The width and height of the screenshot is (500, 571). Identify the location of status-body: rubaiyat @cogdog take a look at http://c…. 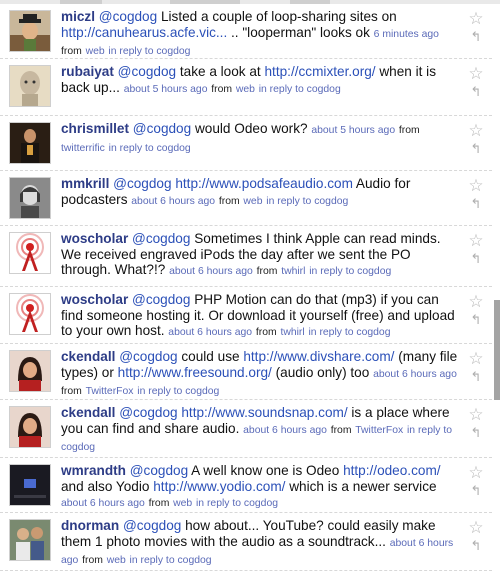
(259, 80).